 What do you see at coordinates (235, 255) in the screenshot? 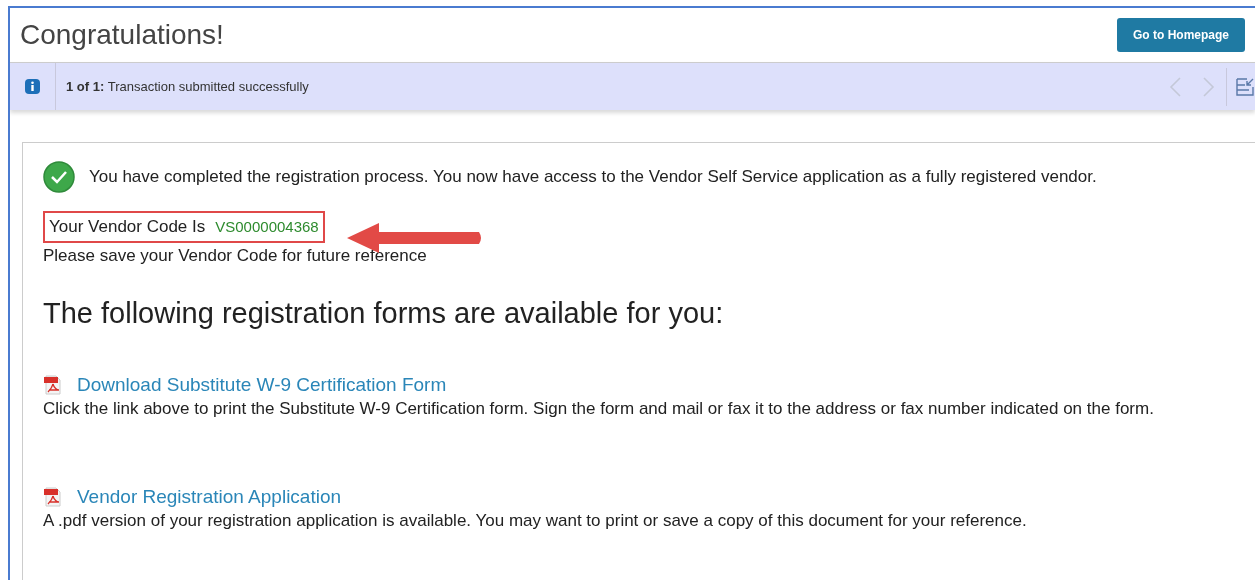
I see `save-note: Please save your Vendor Code for future reference` at bounding box center [235, 255].